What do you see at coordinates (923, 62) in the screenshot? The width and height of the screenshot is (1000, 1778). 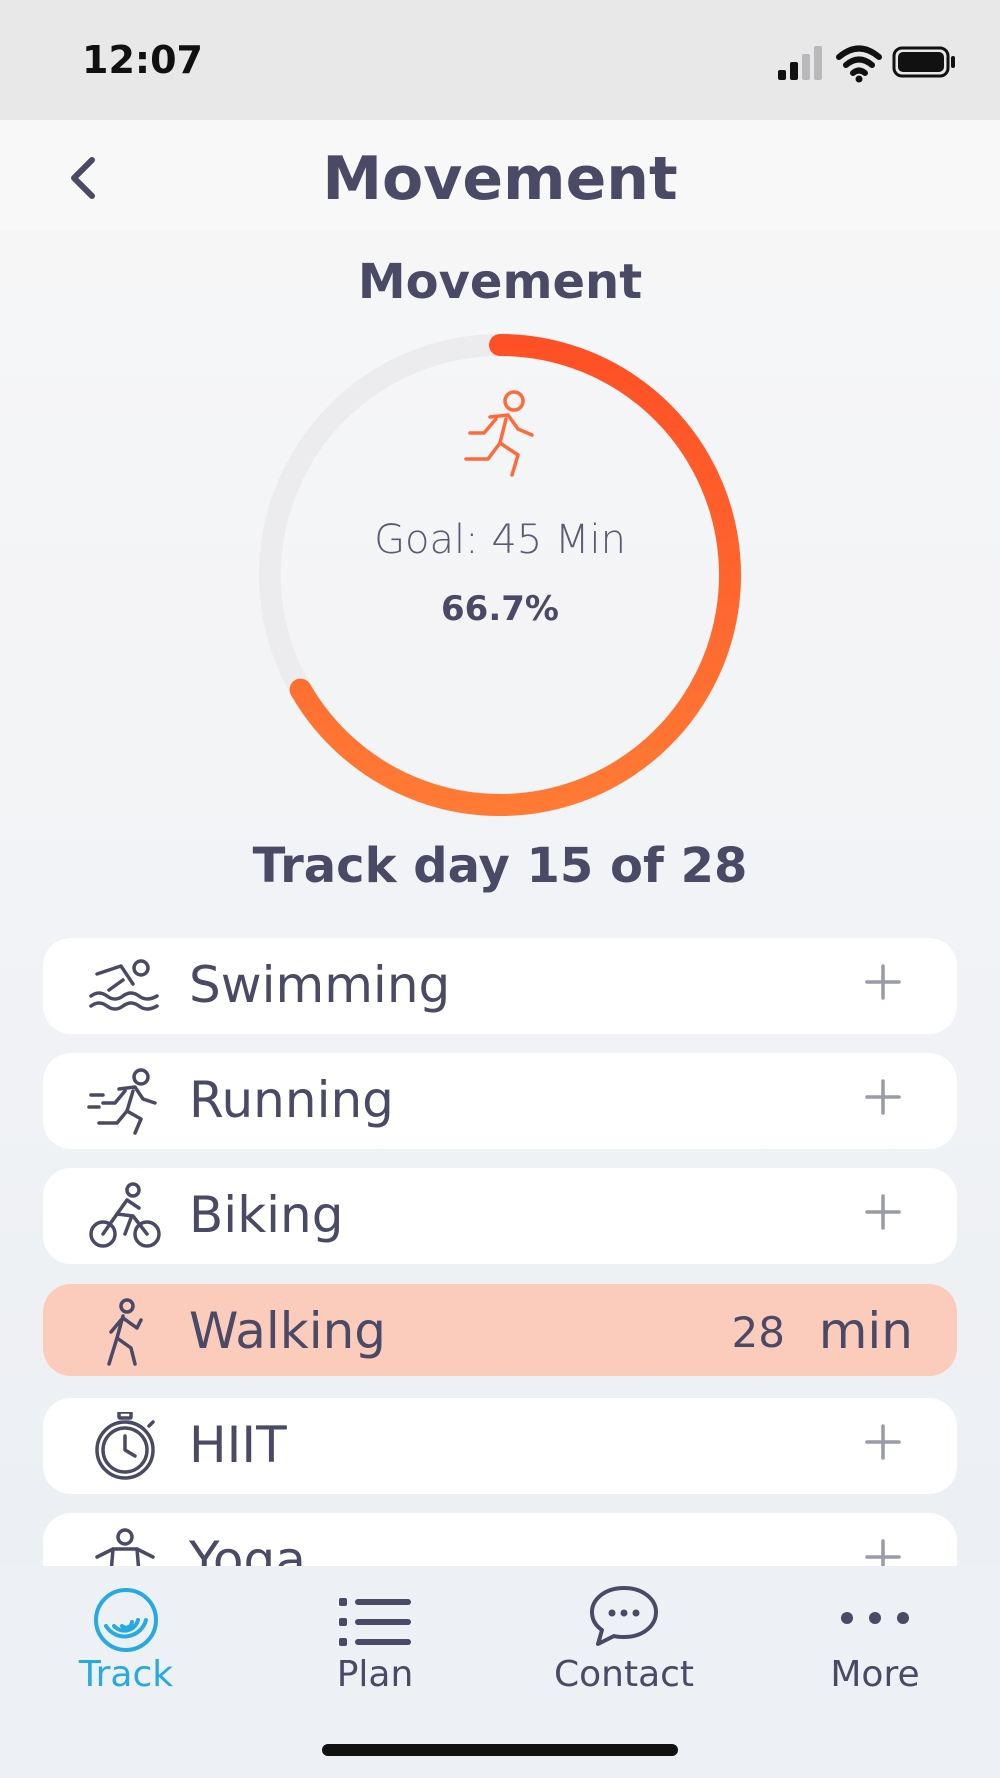 I see `battery-icon` at bounding box center [923, 62].